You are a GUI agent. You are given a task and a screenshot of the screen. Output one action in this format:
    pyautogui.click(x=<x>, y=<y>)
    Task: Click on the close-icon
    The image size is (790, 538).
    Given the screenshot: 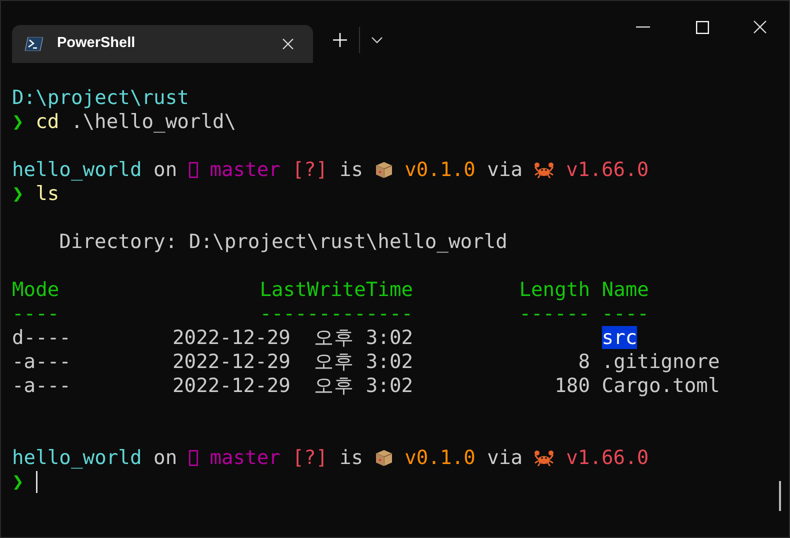 What is the action you would take?
    pyautogui.click(x=760, y=27)
    